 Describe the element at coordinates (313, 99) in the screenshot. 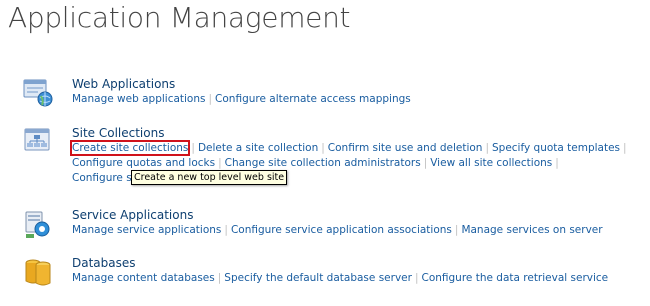

I see `configure-alternate-access-mappings-link: Configure alternate access mappings` at that location.